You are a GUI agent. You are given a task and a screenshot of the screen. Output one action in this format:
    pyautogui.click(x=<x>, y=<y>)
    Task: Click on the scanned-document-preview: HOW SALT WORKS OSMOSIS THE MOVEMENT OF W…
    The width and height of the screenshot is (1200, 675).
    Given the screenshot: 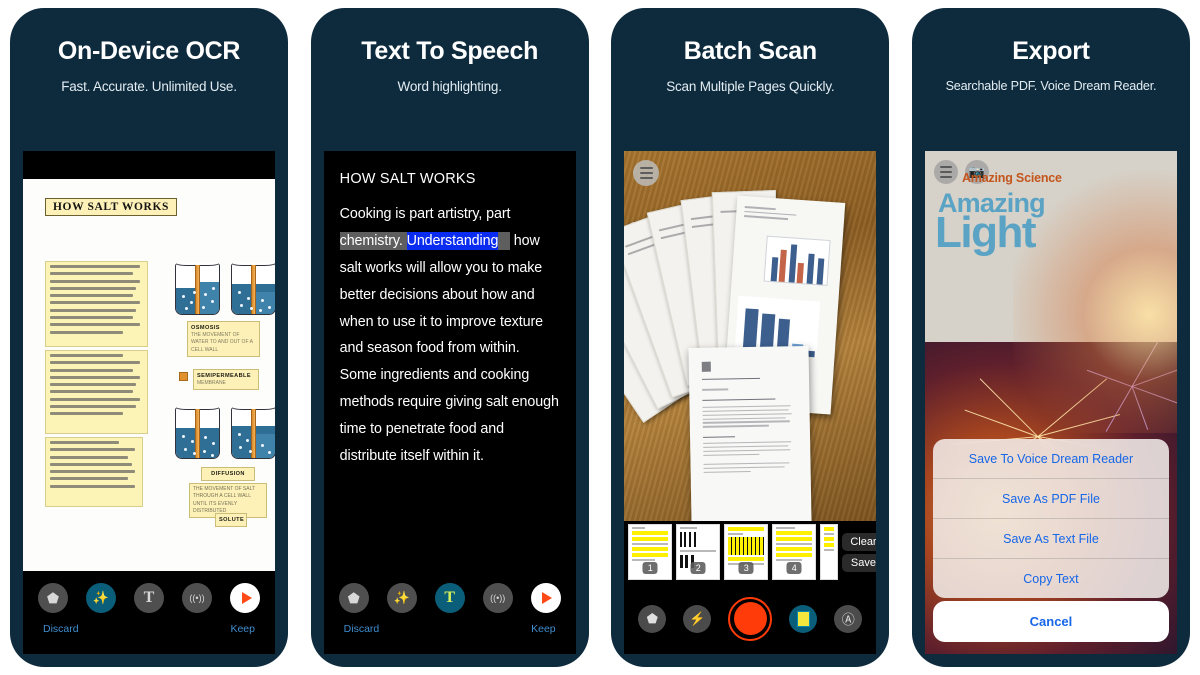 What is the action you would take?
    pyautogui.click(x=149, y=375)
    